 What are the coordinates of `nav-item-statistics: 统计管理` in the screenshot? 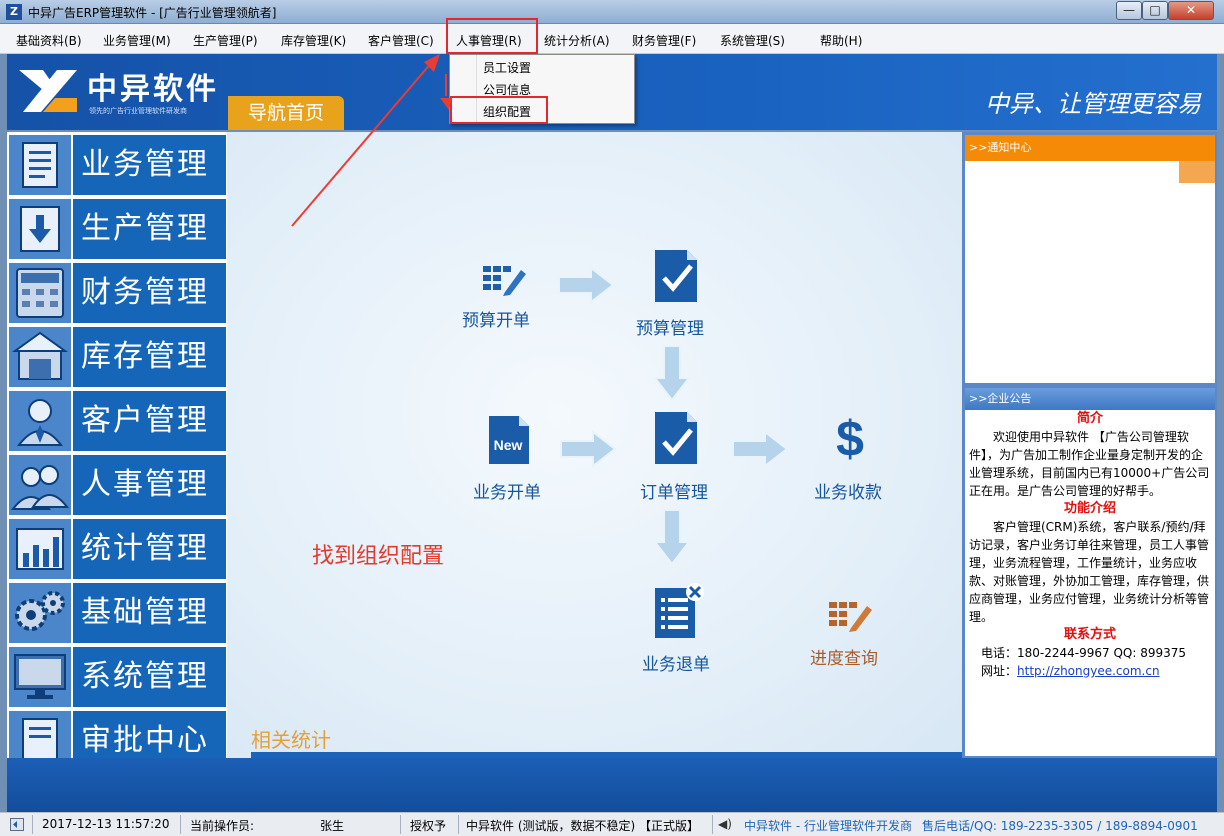 It's located at (117, 549).